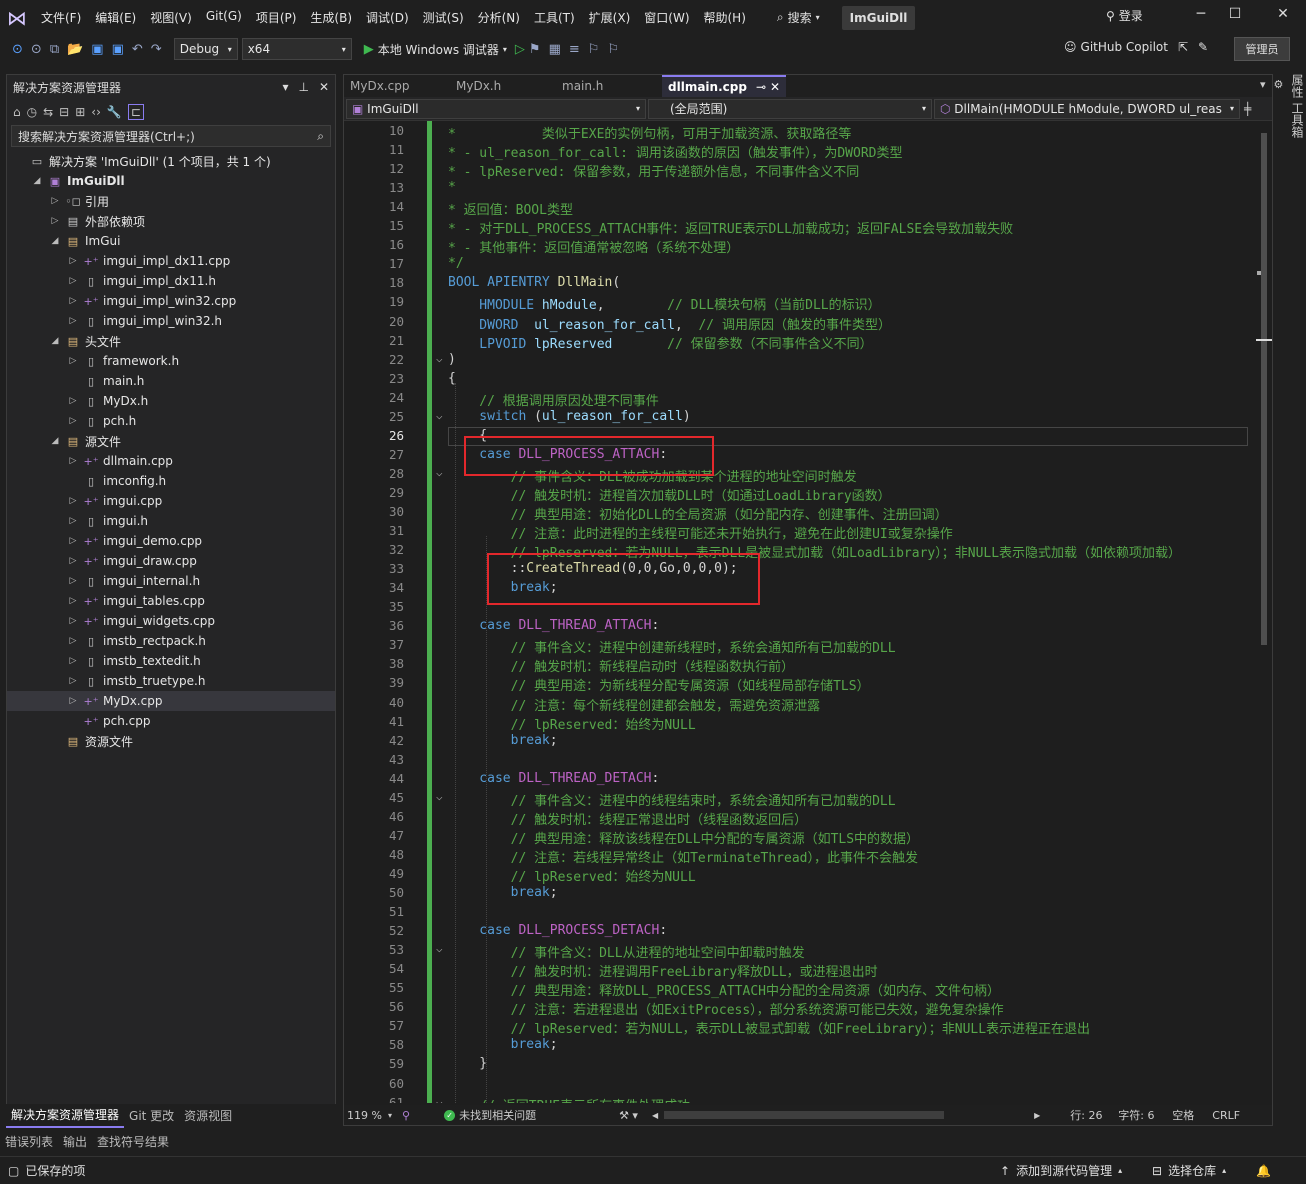 This screenshot has height=1184, width=1306. I want to click on tree-item: ▷ +⁺ imgui_tables.cpp, so click(171, 601).